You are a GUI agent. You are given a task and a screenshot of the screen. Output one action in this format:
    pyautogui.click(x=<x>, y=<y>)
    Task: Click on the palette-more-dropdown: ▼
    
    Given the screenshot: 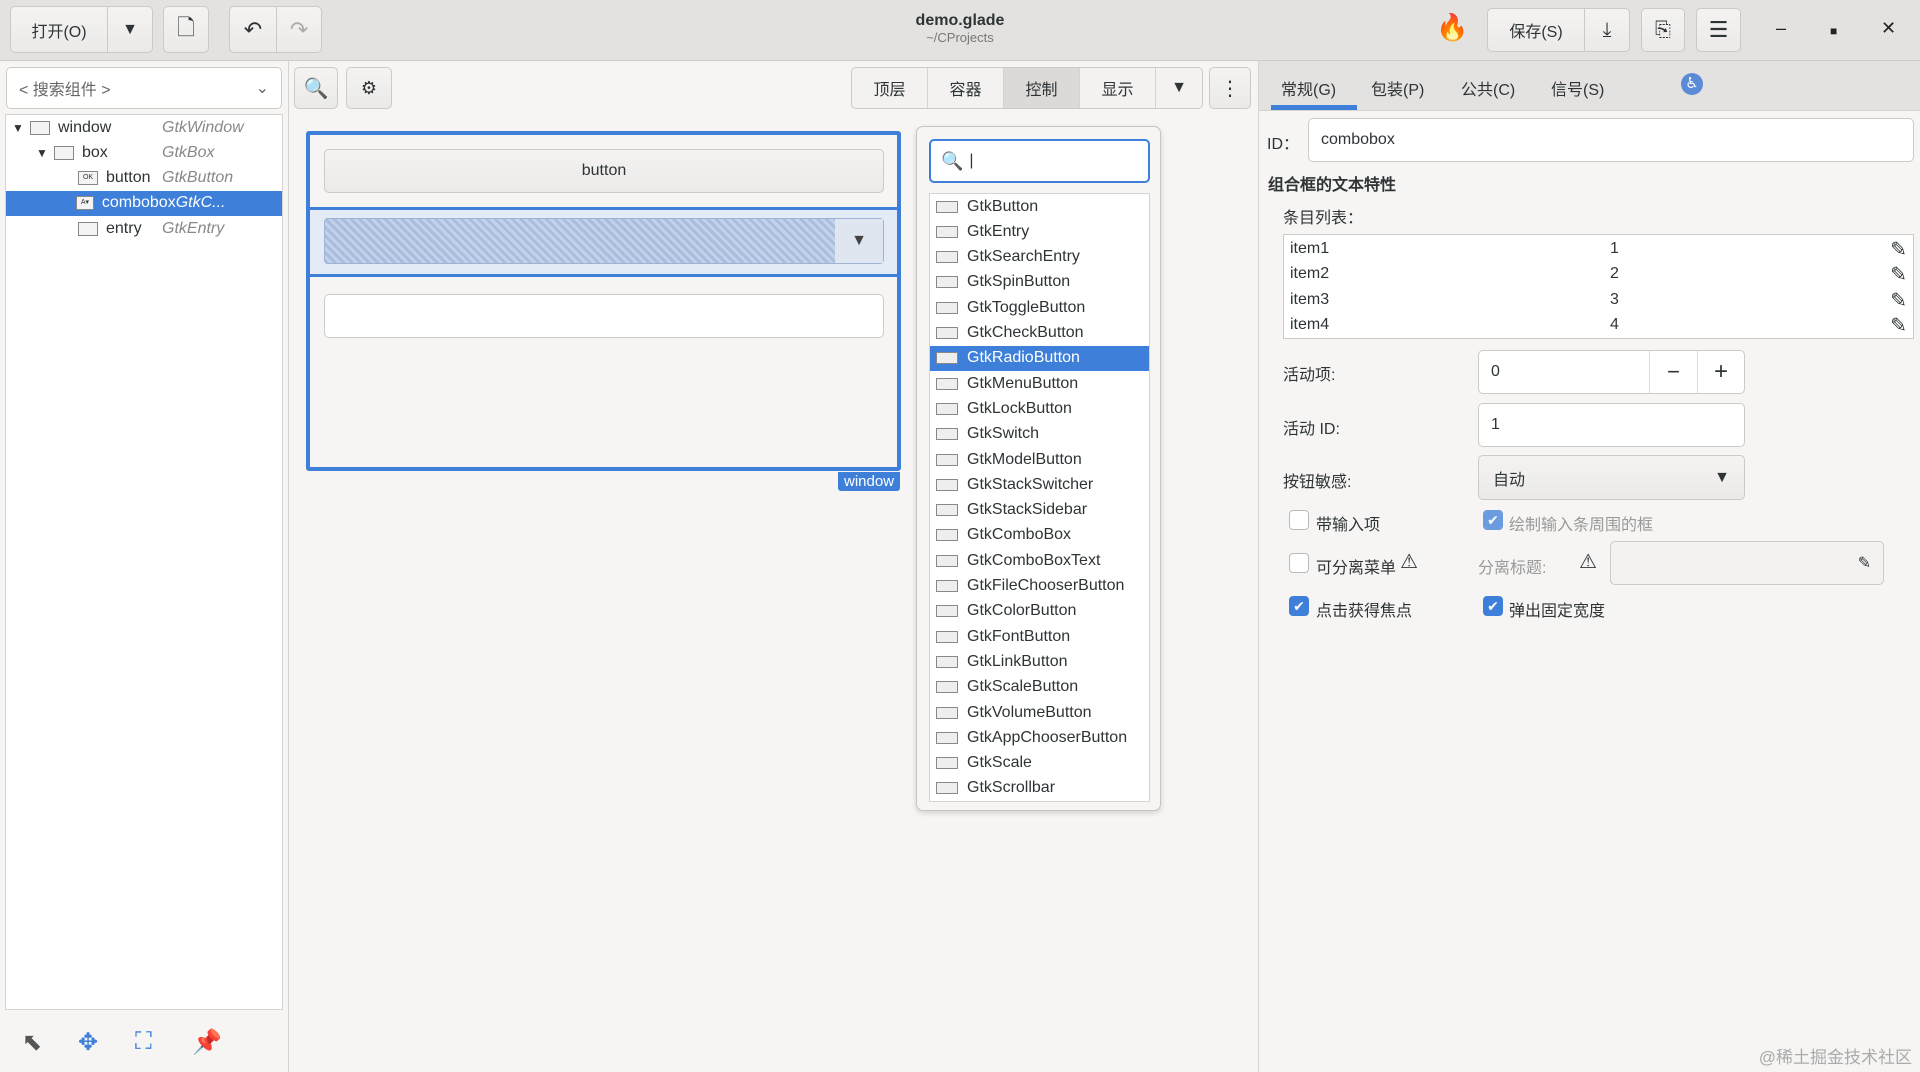 What is the action you would take?
    pyautogui.click(x=1179, y=88)
    